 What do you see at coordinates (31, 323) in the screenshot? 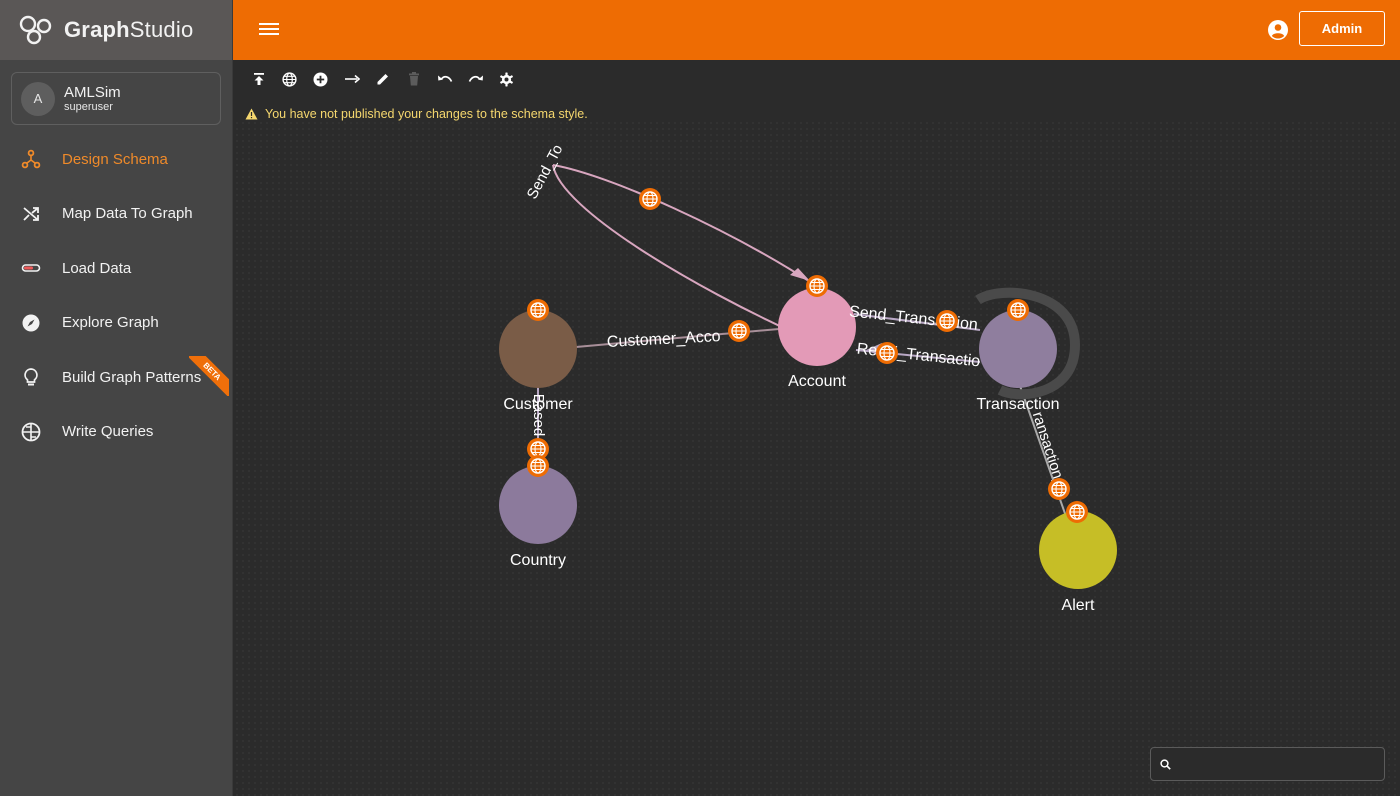
I see `compass-icon` at bounding box center [31, 323].